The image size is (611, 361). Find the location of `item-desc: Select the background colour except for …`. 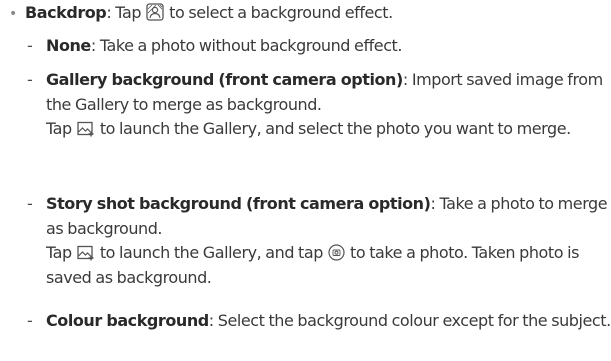

item-desc: Select the background colour except for … is located at coordinates (412, 320).